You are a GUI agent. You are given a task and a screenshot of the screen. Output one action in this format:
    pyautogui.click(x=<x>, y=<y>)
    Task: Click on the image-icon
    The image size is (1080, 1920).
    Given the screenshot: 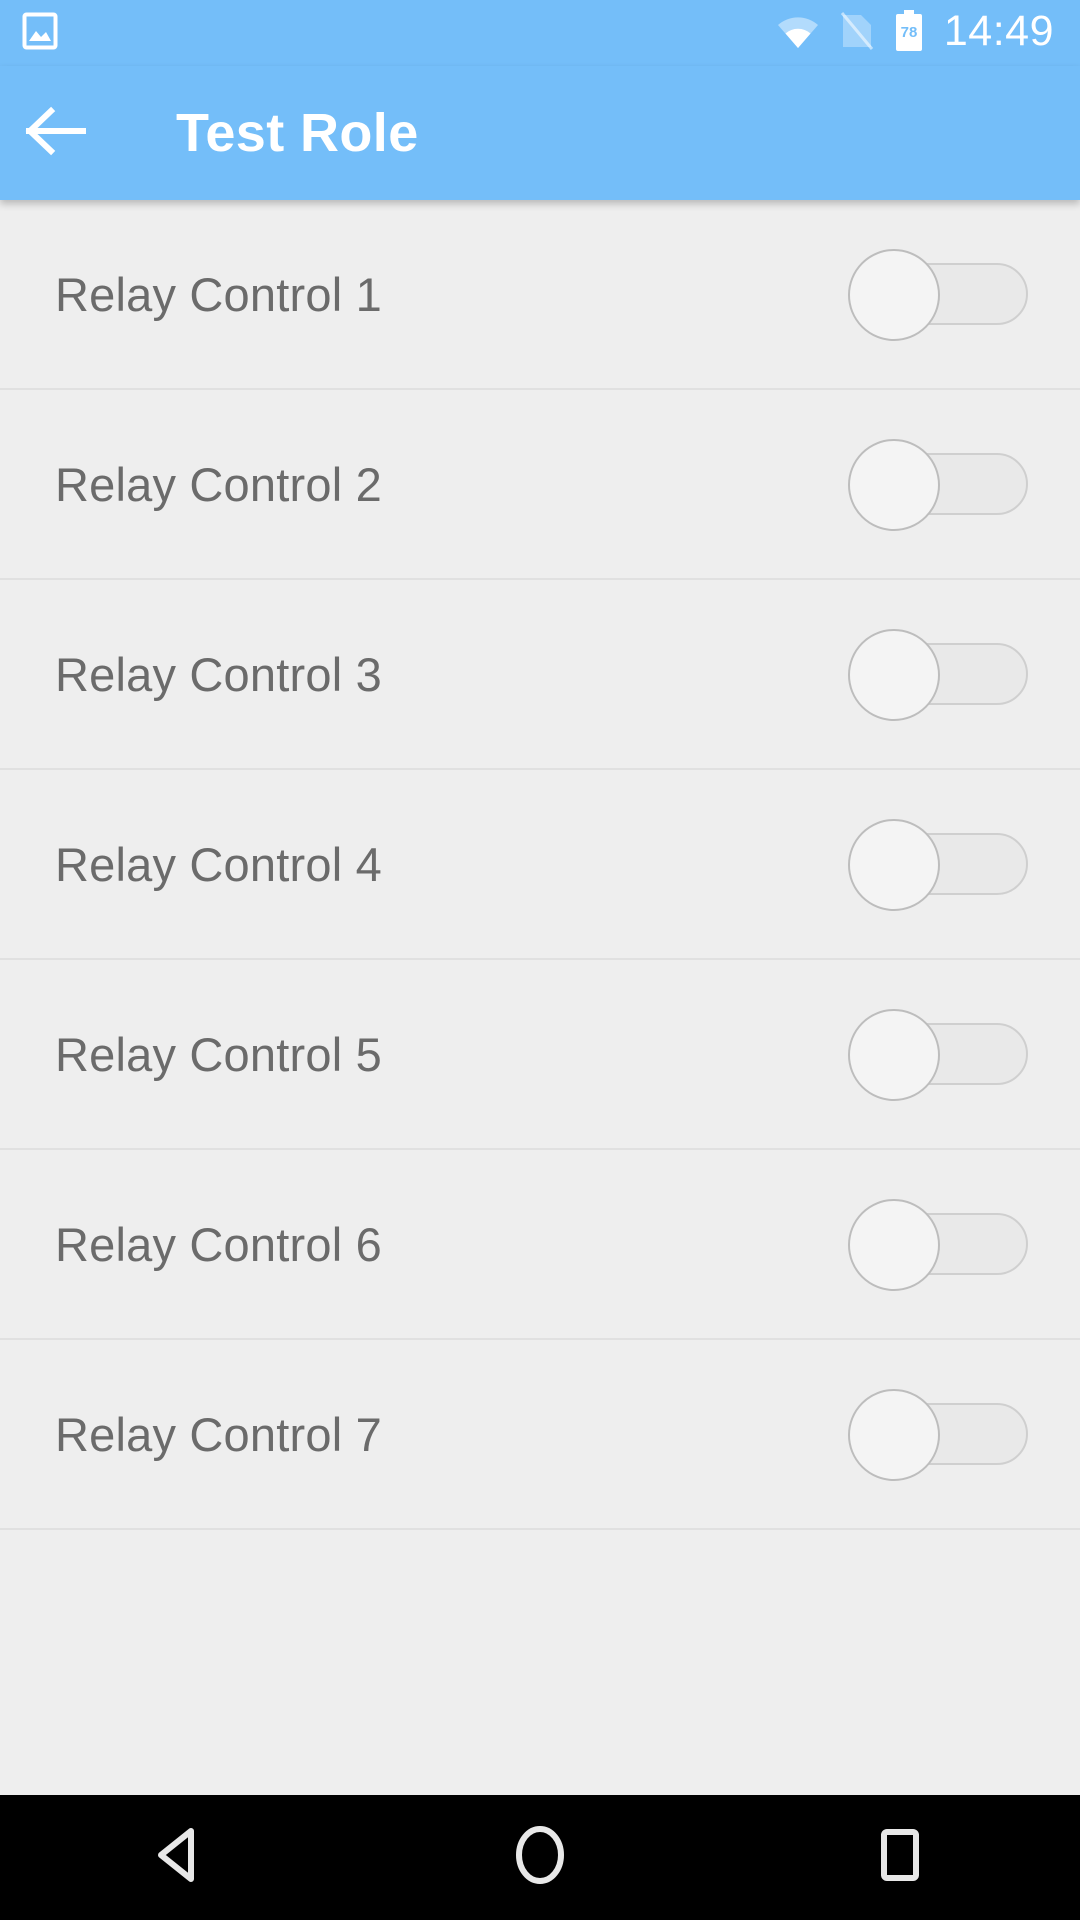 What is the action you would take?
    pyautogui.click(x=40, y=33)
    